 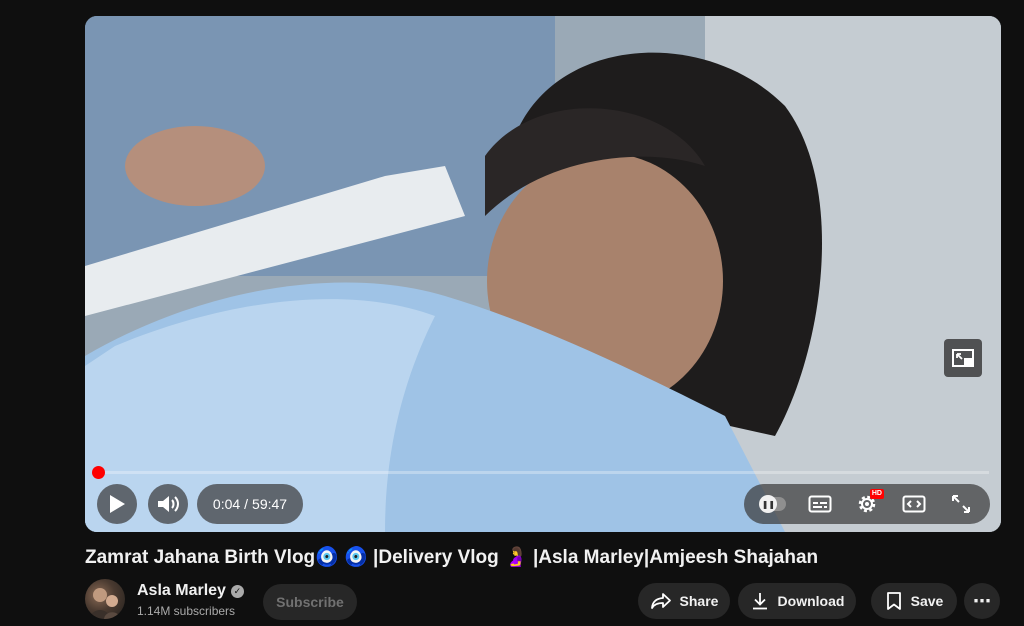 I want to click on time-display: 0:04 / 59:47, so click(x=250, y=504).